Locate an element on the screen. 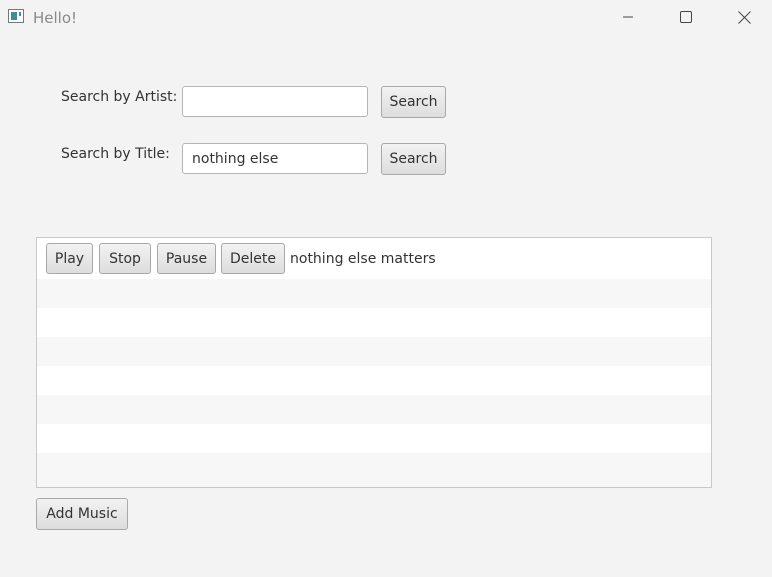 This screenshot has width=772, height=577. maximize-button is located at coordinates (686, 17).